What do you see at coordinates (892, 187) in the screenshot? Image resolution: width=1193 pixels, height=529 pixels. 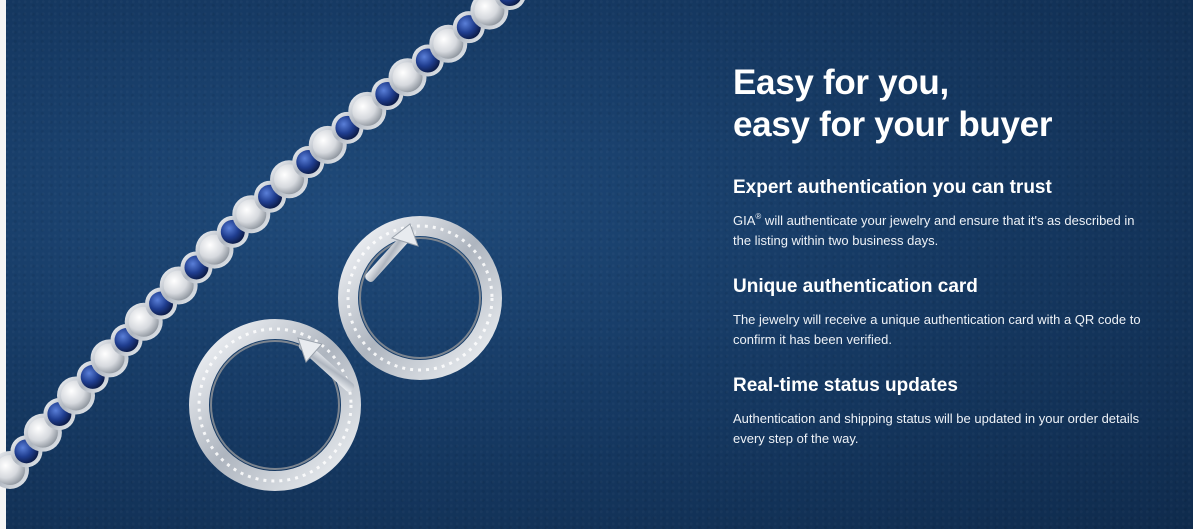 I see `feature-title: Expert authentication you can trust` at bounding box center [892, 187].